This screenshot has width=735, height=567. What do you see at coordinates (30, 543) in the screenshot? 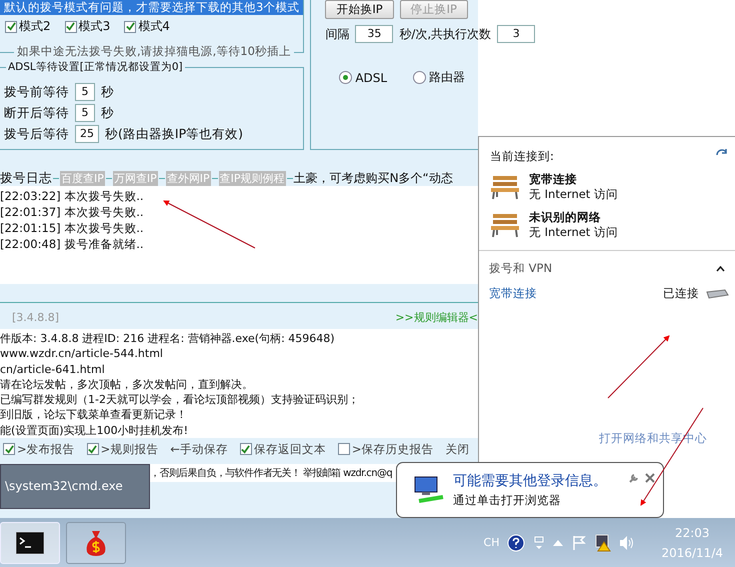
I see `terminal-icon` at bounding box center [30, 543].